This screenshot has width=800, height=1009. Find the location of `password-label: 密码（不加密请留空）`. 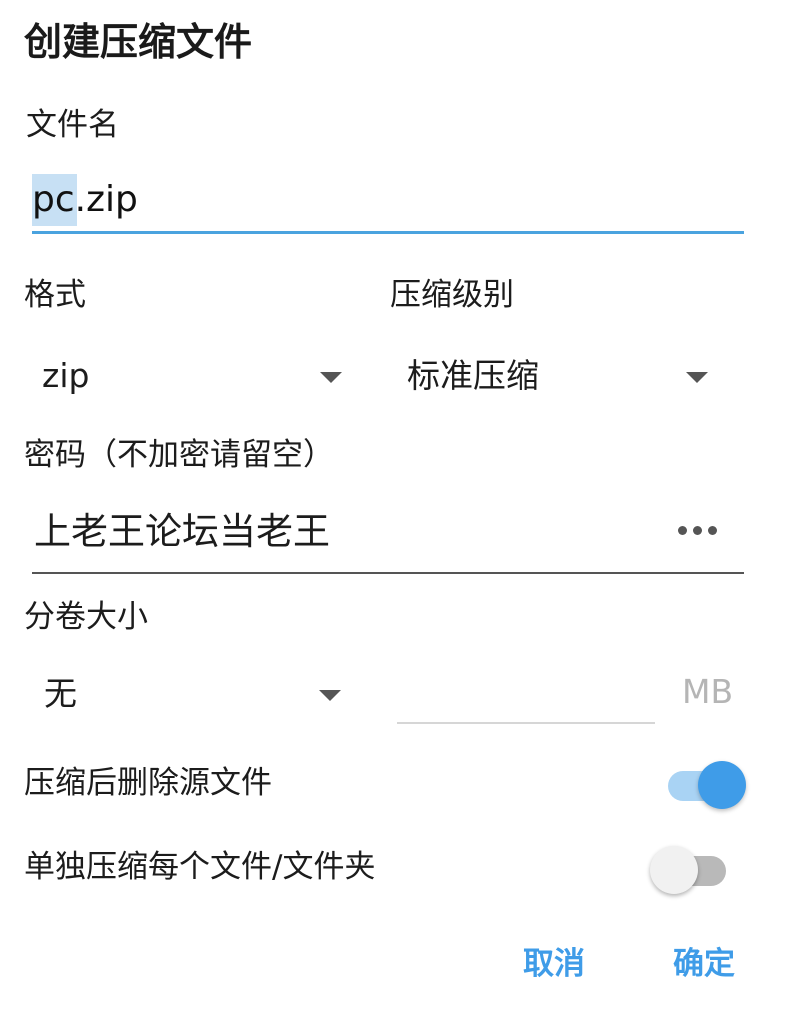

password-label: 密码（不加密请留空） is located at coordinates (179, 455).